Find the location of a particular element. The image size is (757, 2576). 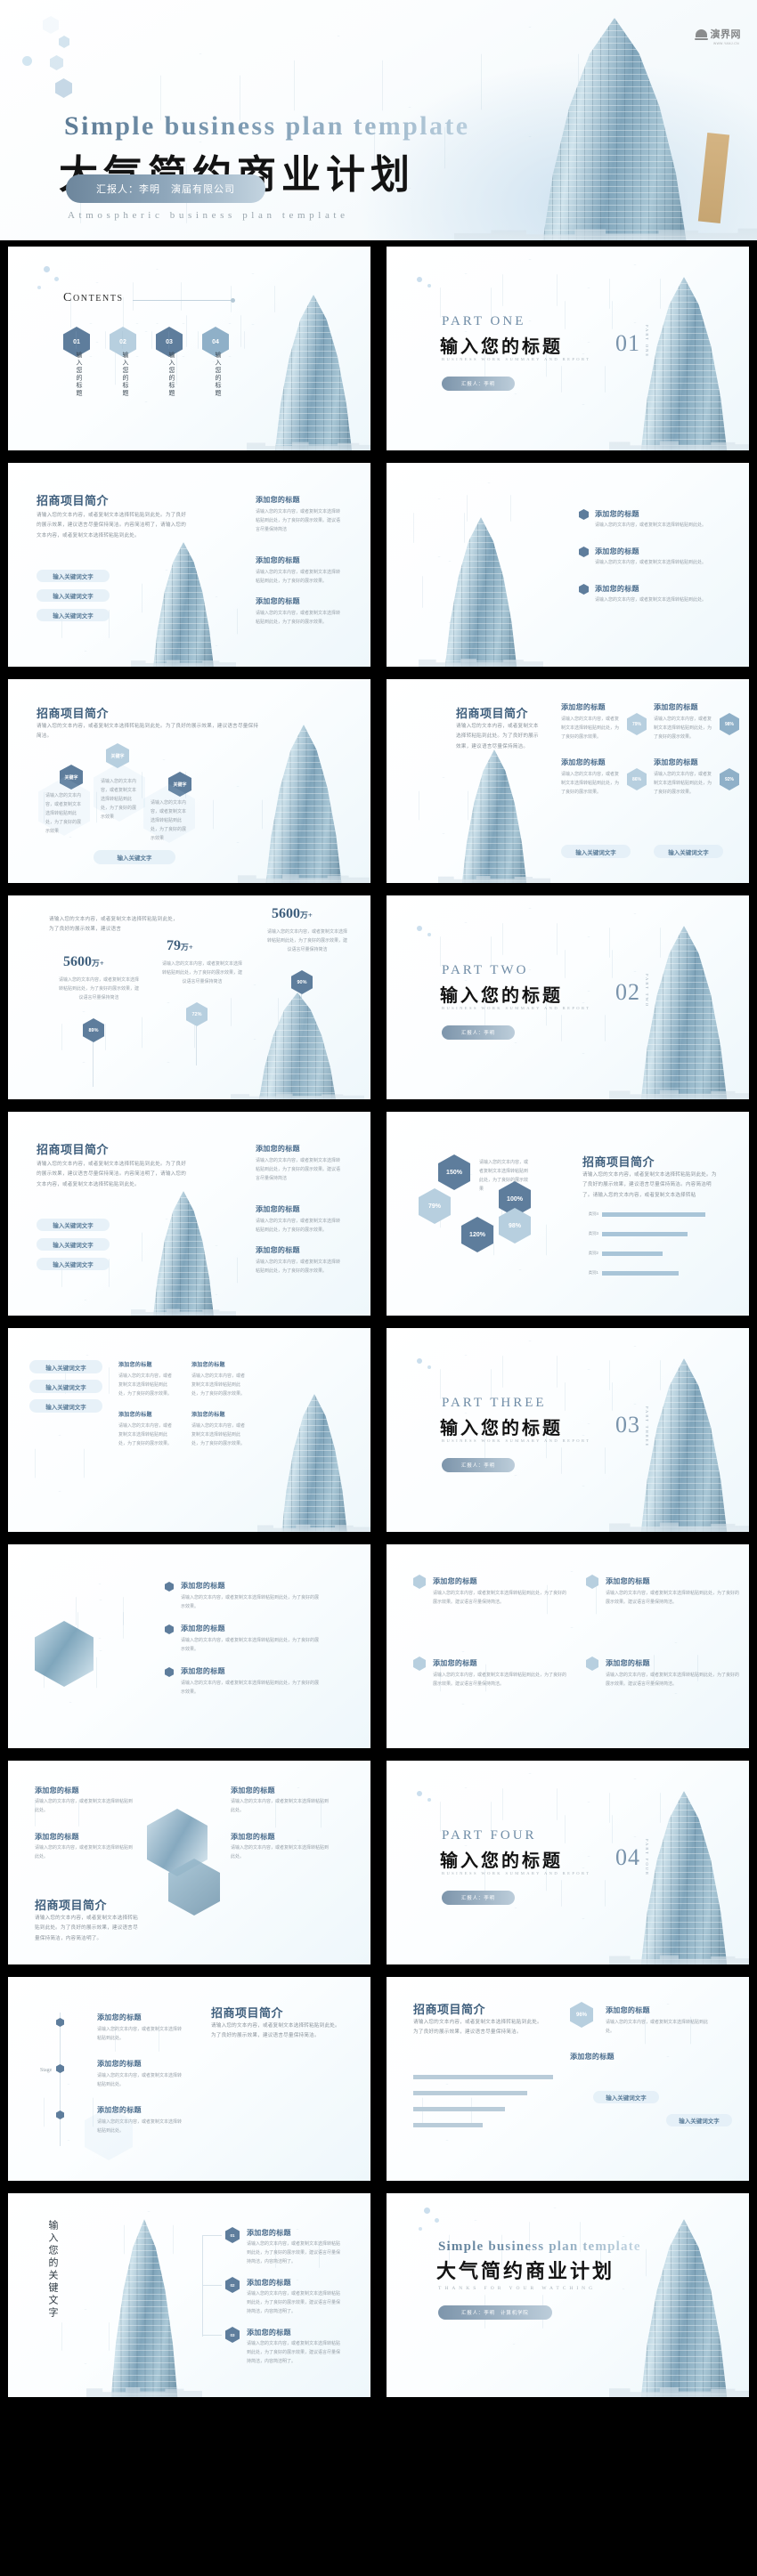

slide-cell: Contents 01 输入您的标题 02 输入您的标题 03 输入您的标题 04 输入您的标题 is located at coordinates (189, 349).